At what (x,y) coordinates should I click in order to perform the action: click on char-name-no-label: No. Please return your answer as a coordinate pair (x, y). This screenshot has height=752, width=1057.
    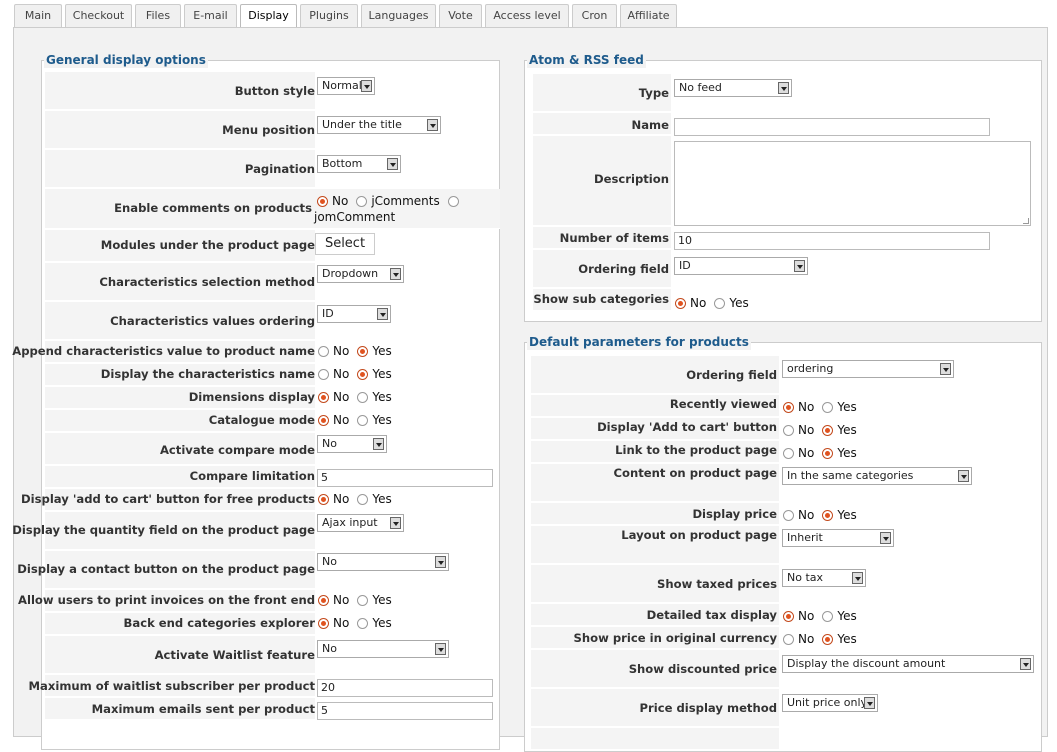
    Looking at the image, I should click on (341, 374).